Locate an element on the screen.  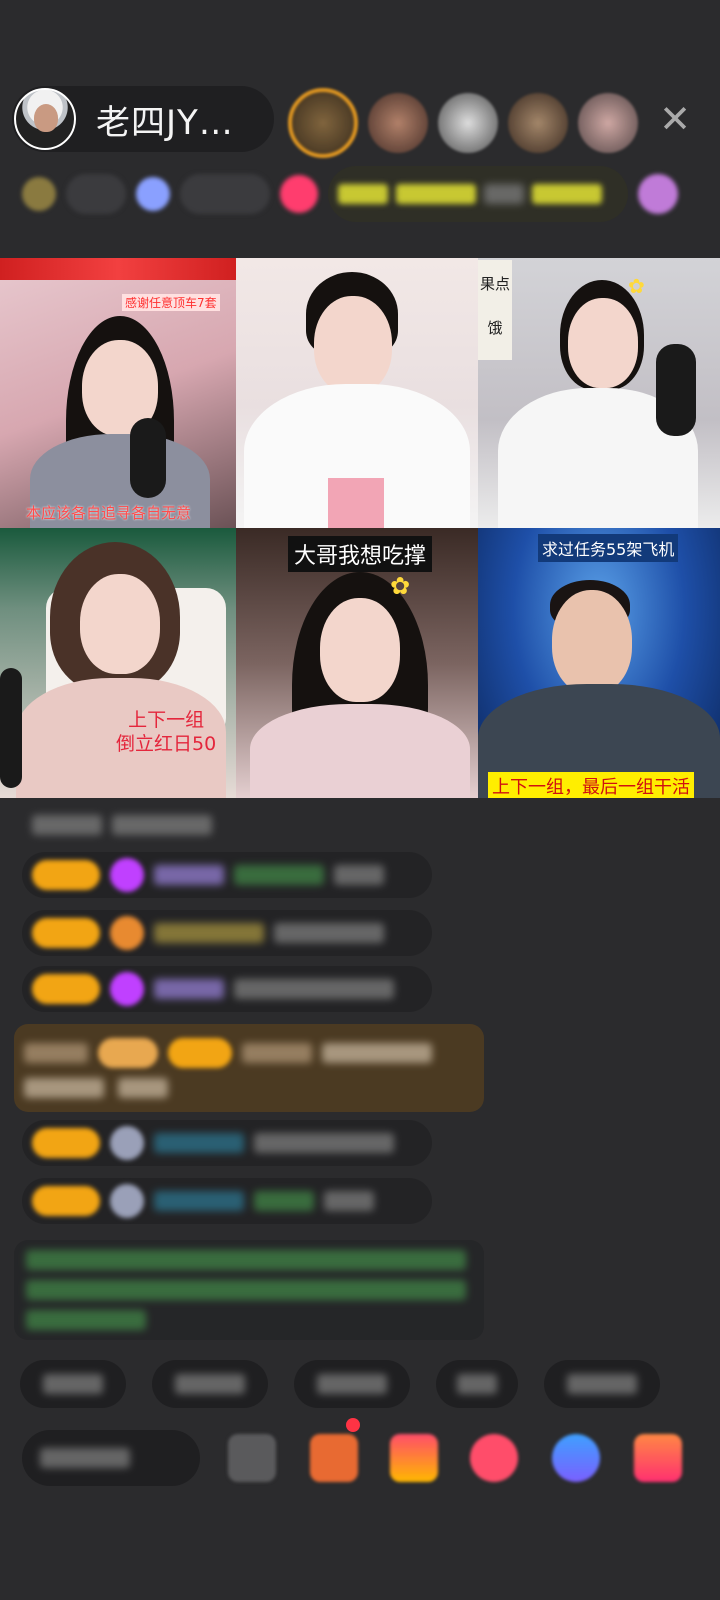
system-notice is located at coordinates (249, 1290).